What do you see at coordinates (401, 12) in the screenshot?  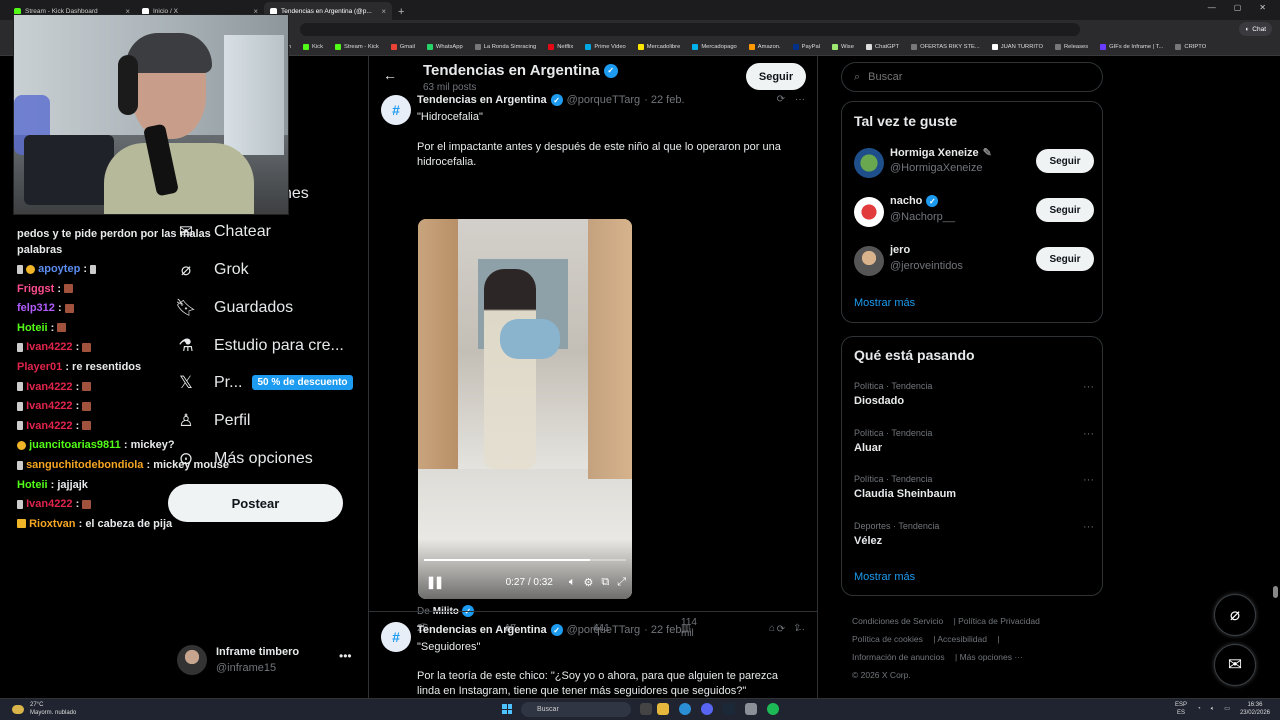 I see `new-tab-icon: +` at bounding box center [401, 12].